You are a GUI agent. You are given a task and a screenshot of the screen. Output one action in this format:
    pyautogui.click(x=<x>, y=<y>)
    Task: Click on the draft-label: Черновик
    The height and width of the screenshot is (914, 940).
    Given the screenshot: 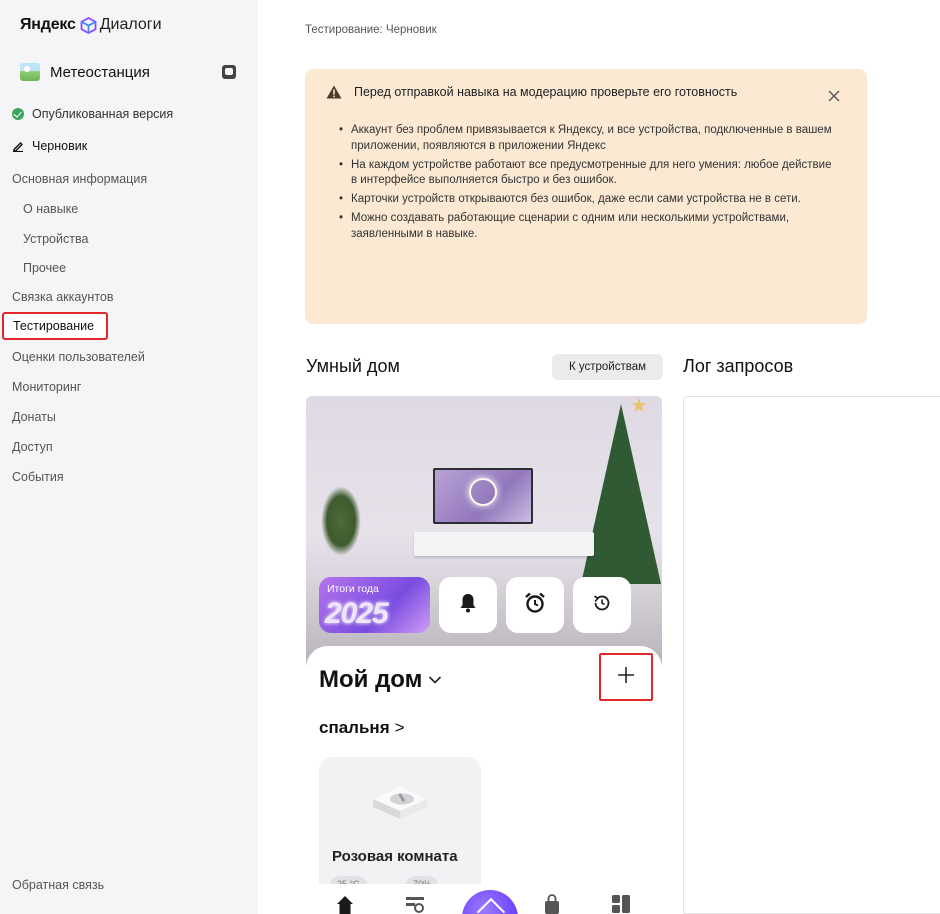 What is the action you would take?
    pyautogui.click(x=60, y=146)
    